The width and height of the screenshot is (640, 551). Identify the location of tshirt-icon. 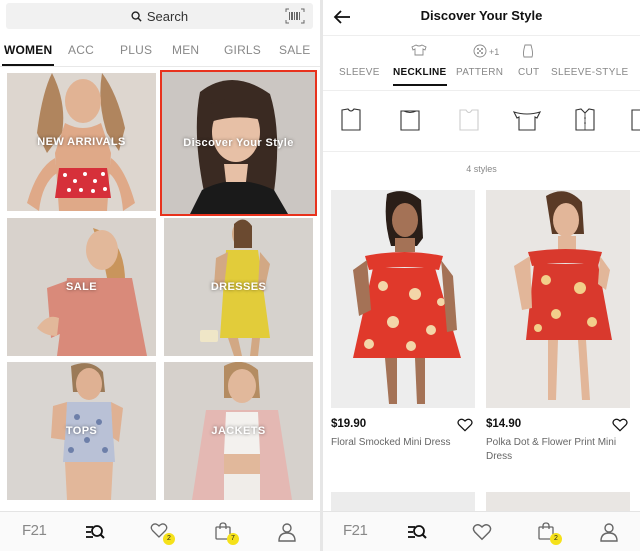
(419, 50).